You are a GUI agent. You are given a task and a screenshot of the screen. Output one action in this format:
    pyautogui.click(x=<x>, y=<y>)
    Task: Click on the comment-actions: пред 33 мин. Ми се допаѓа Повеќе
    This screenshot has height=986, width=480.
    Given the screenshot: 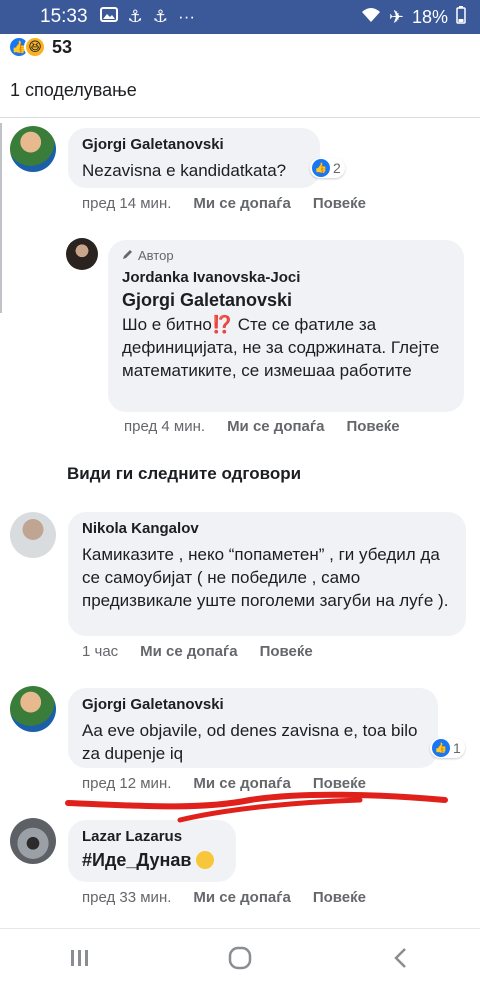 What is the action you would take?
    pyautogui.click(x=224, y=897)
    